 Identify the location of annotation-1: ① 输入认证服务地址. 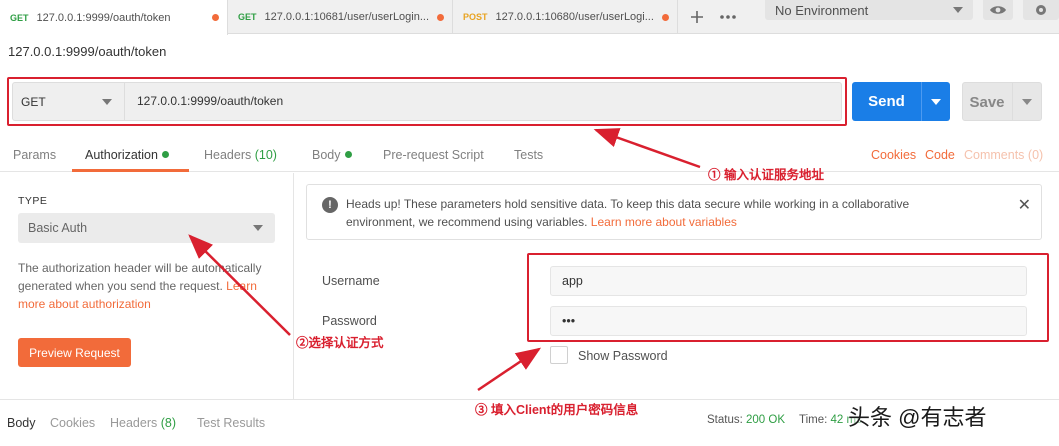
(766, 175).